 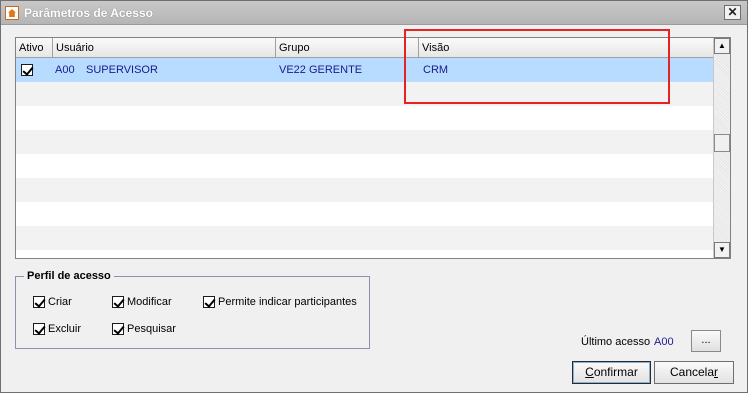 I want to click on ultimo-acesso-value: A00, so click(x=664, y=342).